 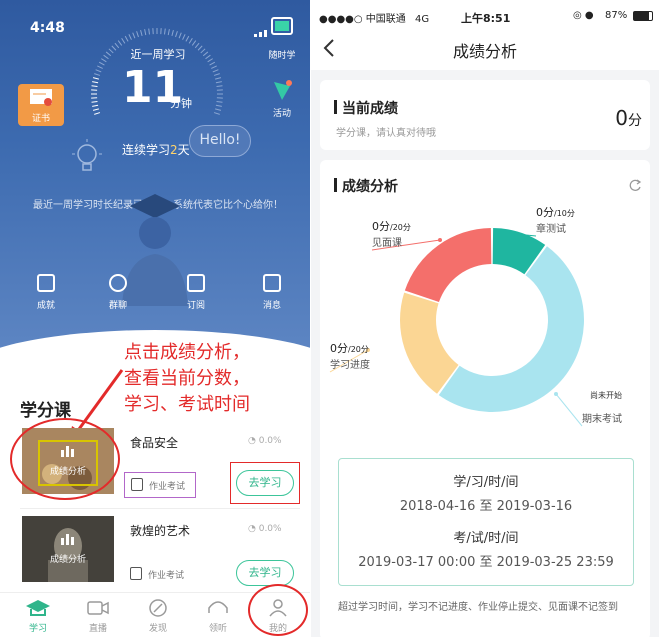 What do you see at coordinates (68, 463) in the screenshot?
I see `highlight-box` at bounding box center [68, 463].